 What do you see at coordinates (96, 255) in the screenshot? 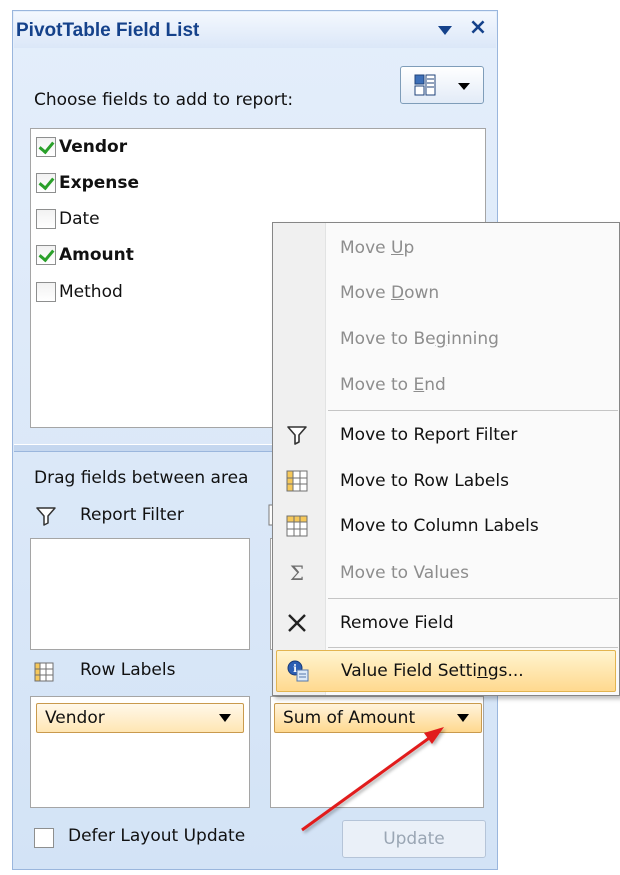
I see `field-label: Amount` at bounding box center [96, 255].